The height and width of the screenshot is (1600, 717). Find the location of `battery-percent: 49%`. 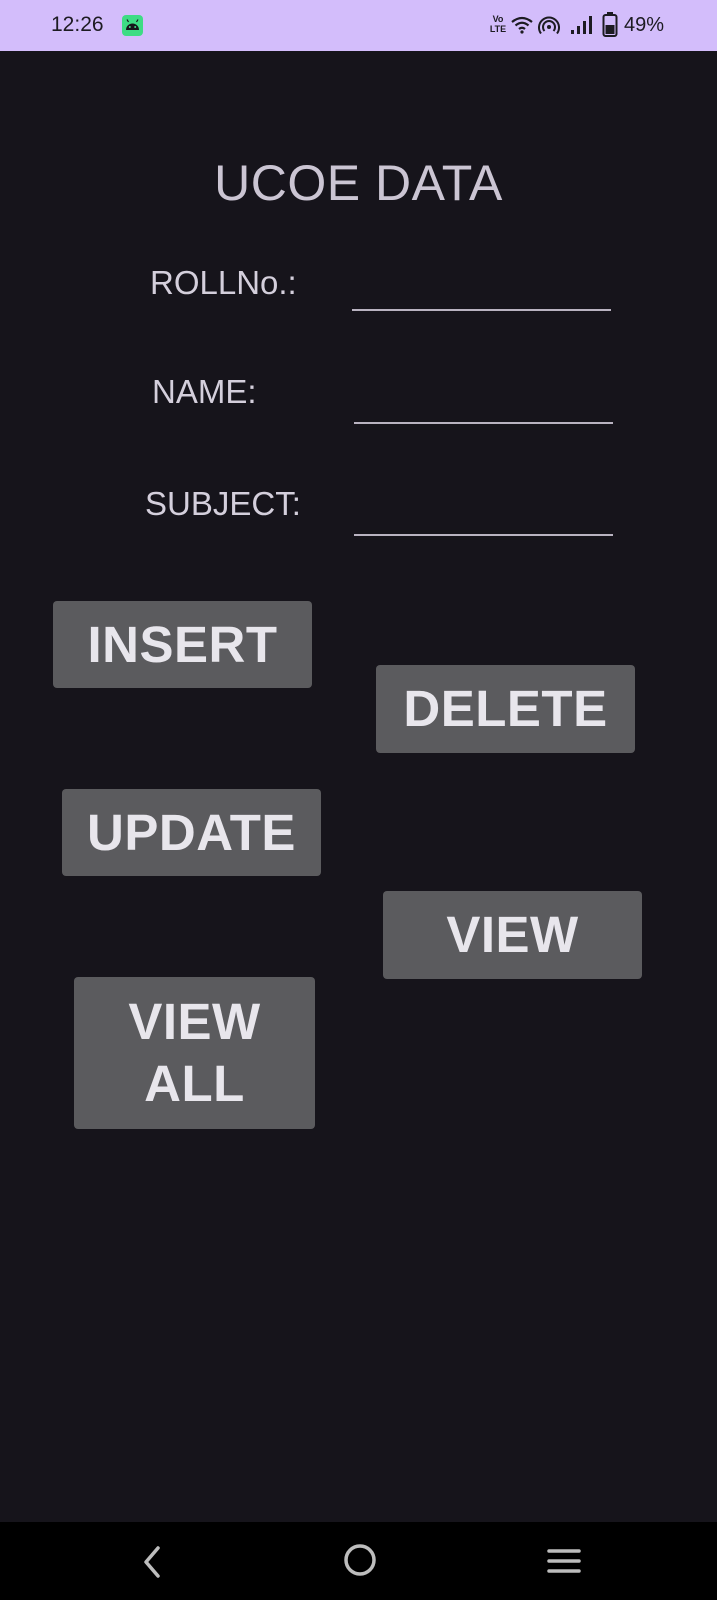

battery-percent: 49% is located at coordinates (644, 25).